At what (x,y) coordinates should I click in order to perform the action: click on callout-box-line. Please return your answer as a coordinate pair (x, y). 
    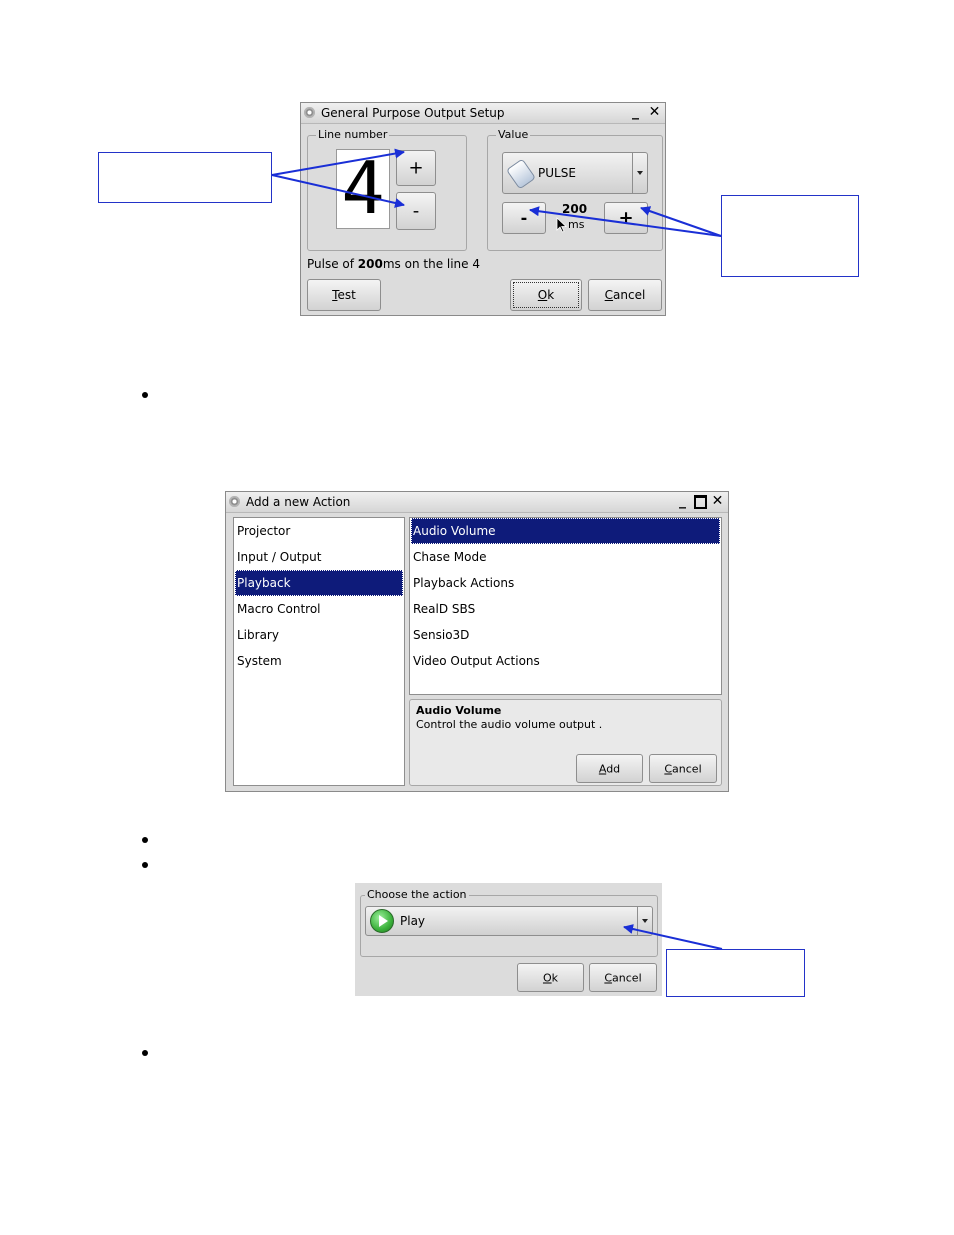
    Looking at the image, I should click on (185, 177).